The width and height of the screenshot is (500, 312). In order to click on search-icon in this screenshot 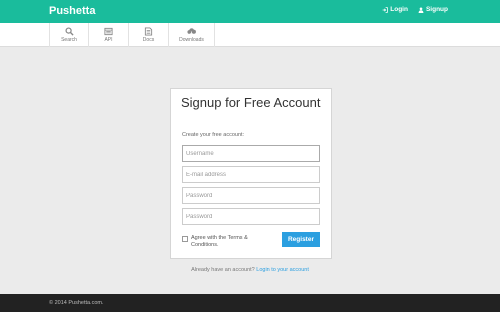, I will do `click(69, 31)`.